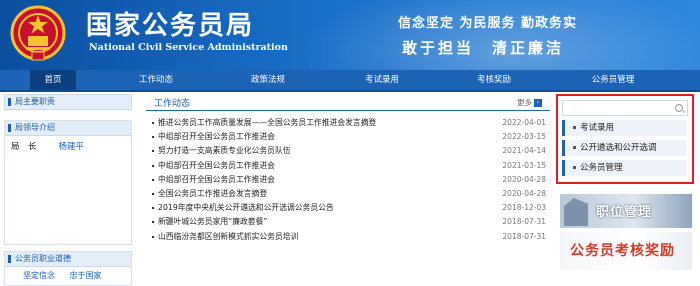 Image resolution: width=700 pixels, height=286 pixels. I want to click on main-nav: 首页 工作动态 政策法规 考试录用 考核奖励 公务员管理, so click(350, 81).